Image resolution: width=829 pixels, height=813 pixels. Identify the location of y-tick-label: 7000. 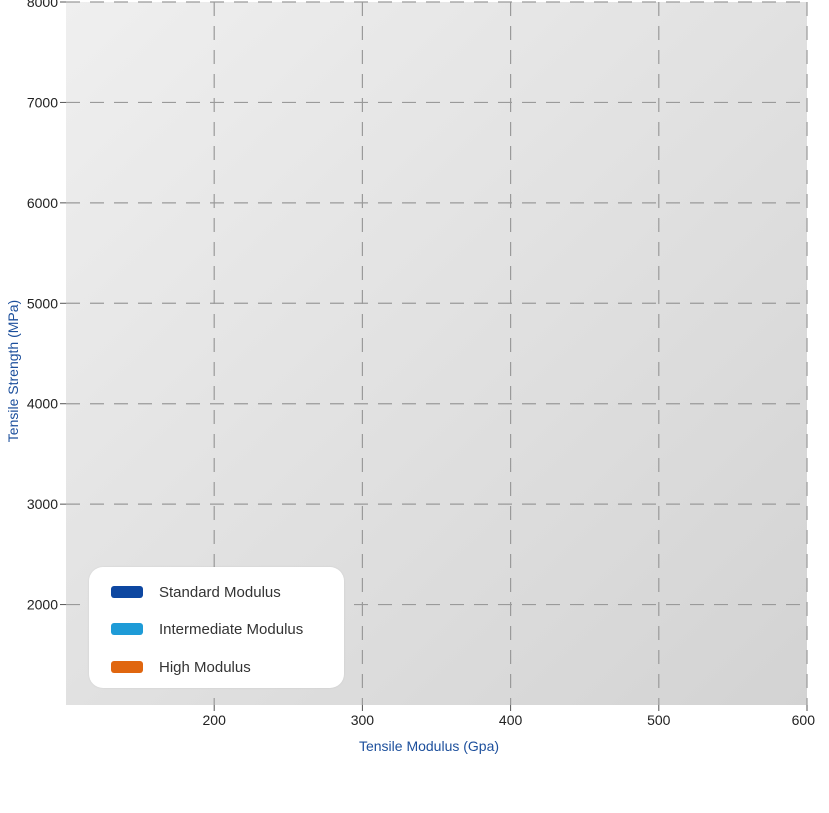
(42, 102).